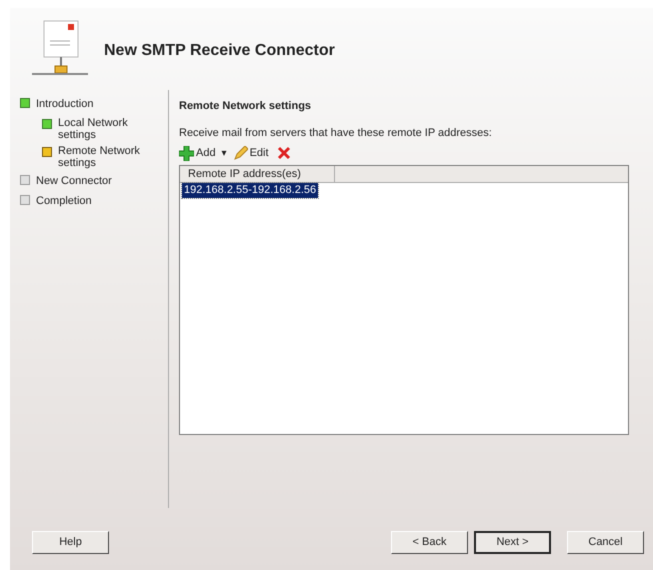  What do you see at coordinates (219, 51) in the screenshot?
I see `wizard-title: New SMTP Receive Connector` at bounding box center [219, 51].